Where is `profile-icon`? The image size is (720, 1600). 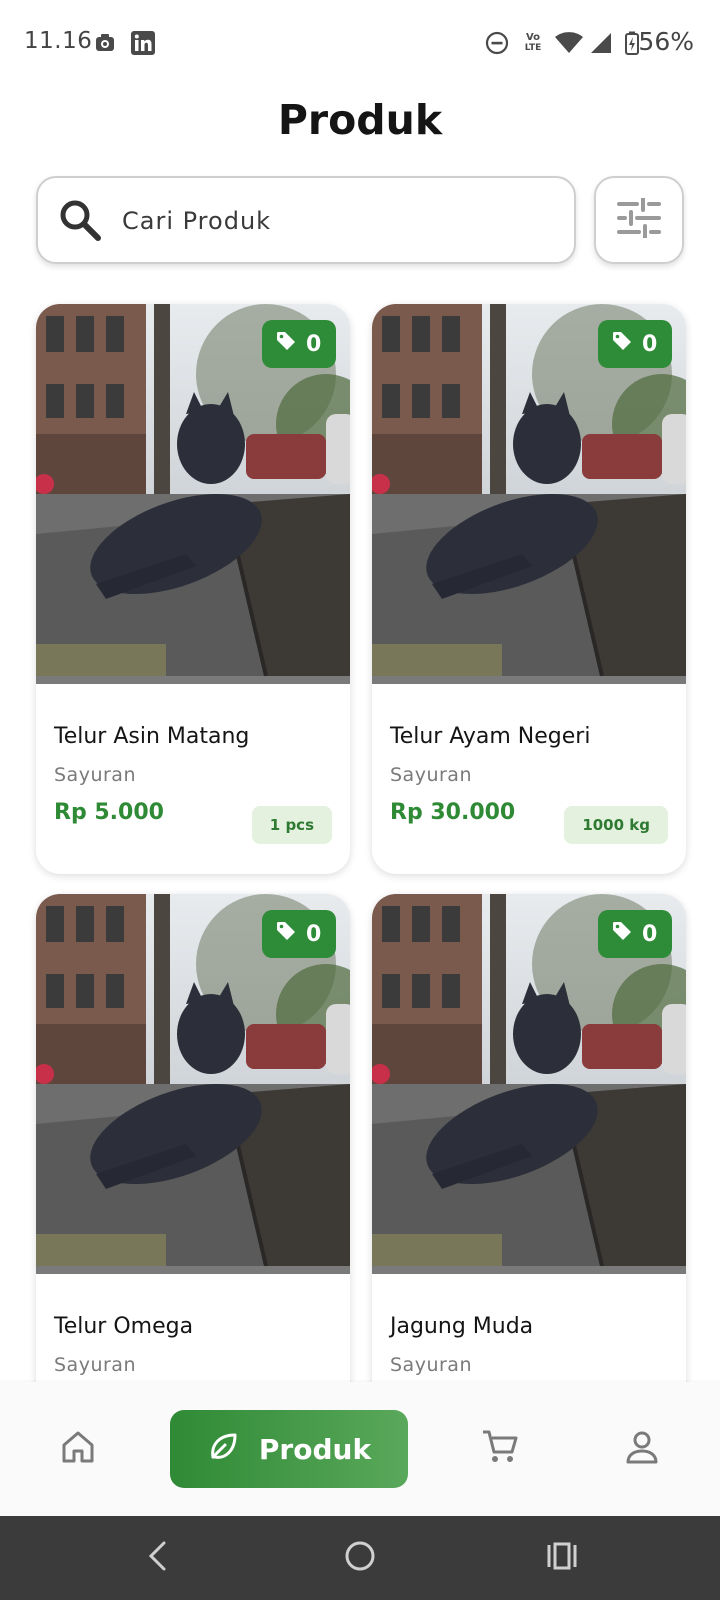 profile-icon is located at coordinates (642, 1449).